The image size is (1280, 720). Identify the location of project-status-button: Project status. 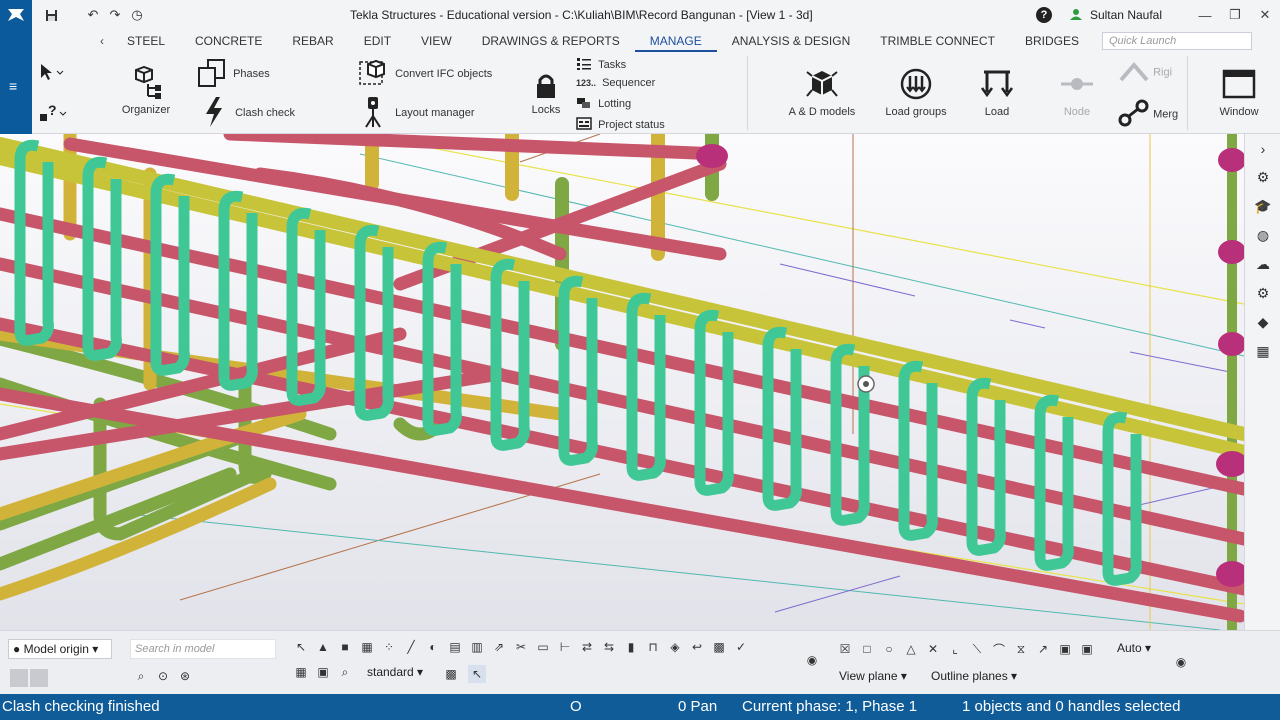
(620, 125).